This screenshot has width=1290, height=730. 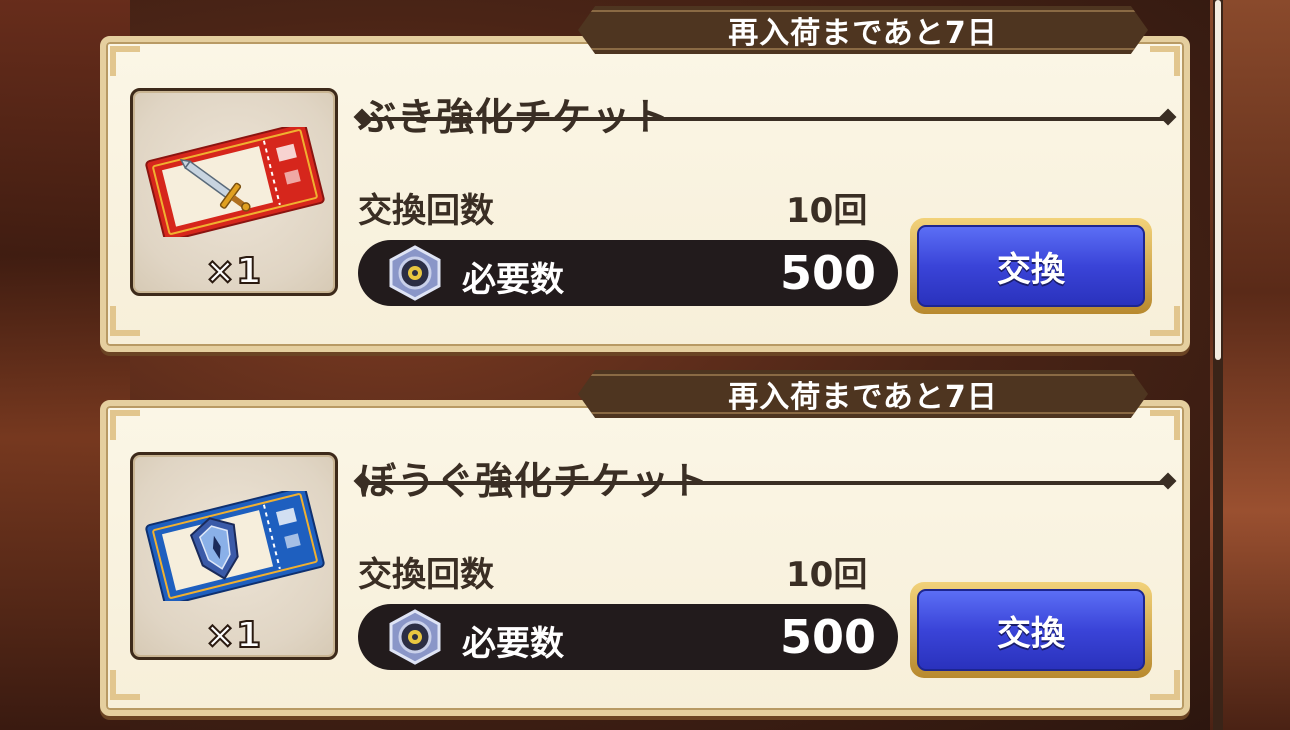 What do you see at coordinates (1218, 180) in the screenshot?
I see `scrollbar-thumb` at bounding box center [1218, 180].